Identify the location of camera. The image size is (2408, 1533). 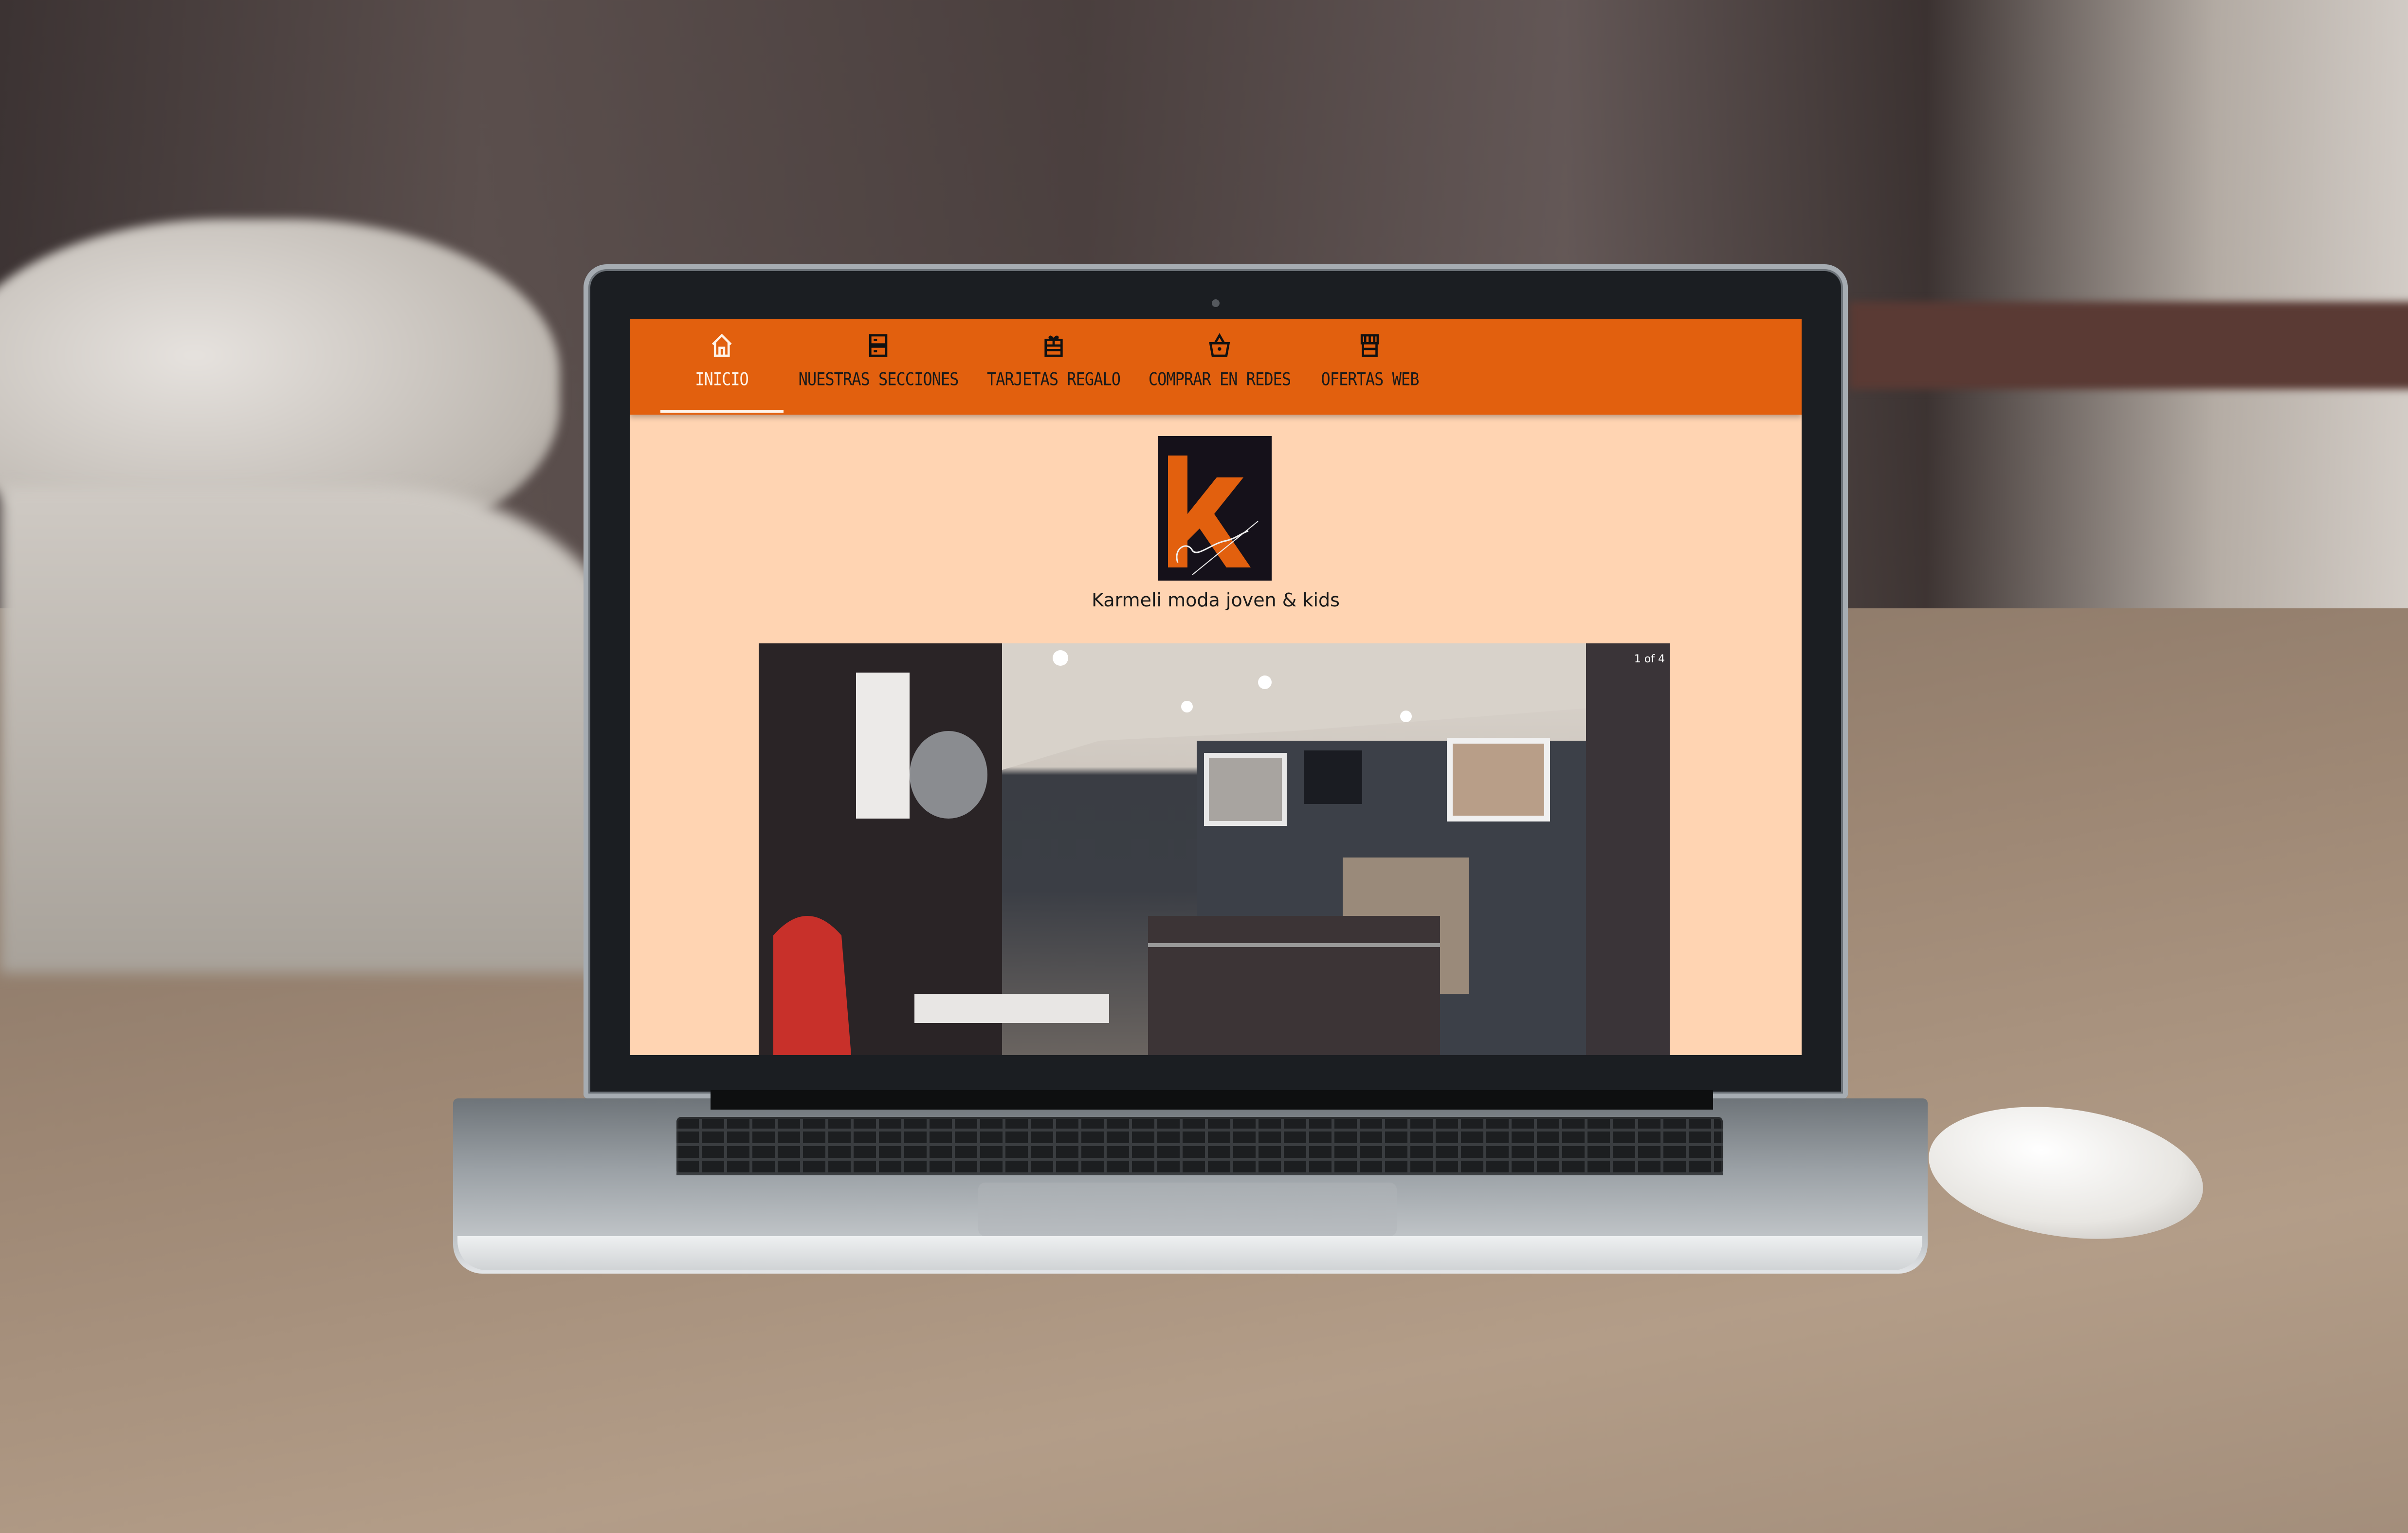
(1216, 303).